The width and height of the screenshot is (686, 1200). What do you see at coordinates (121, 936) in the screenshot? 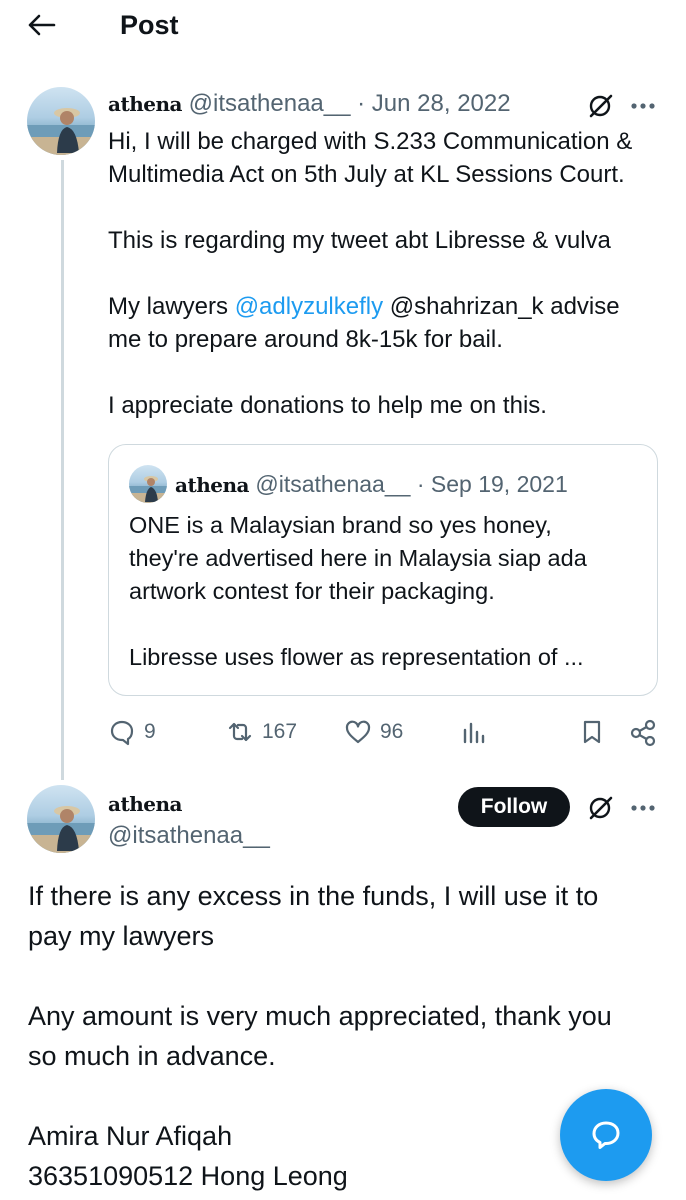
I see `post-text-line: pay my lawyers` at bounding box center [121, 936].